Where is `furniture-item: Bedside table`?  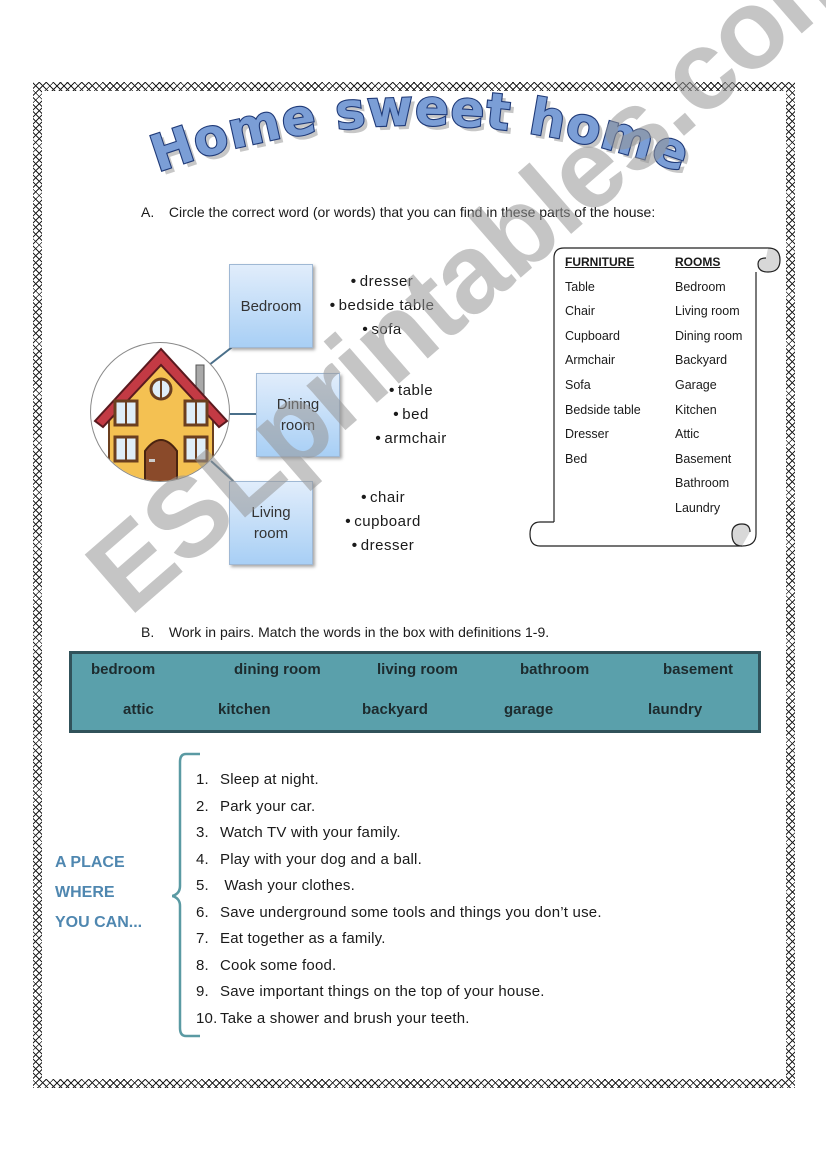
furniture-item: Bedside table is located at coordinates (603, 409).